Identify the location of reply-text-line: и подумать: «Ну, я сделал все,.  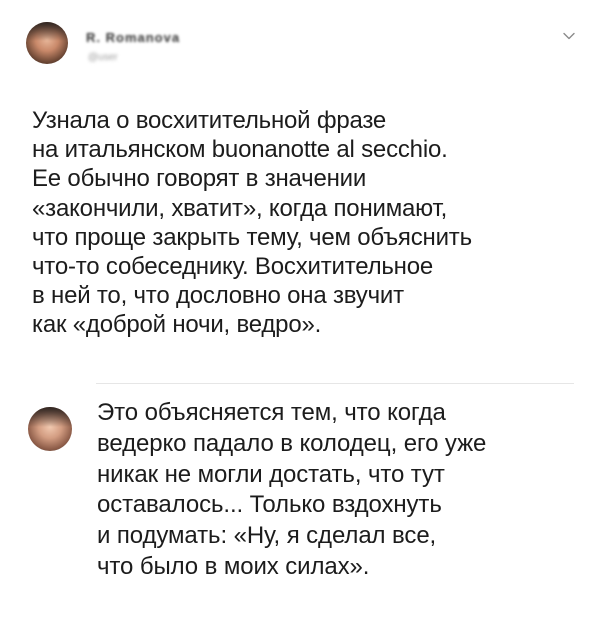
(267, 536).